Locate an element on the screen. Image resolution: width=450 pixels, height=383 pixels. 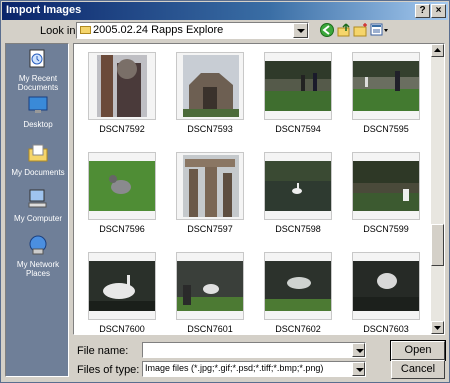
file-list-scrollbar is located at coordinates (437, 189).